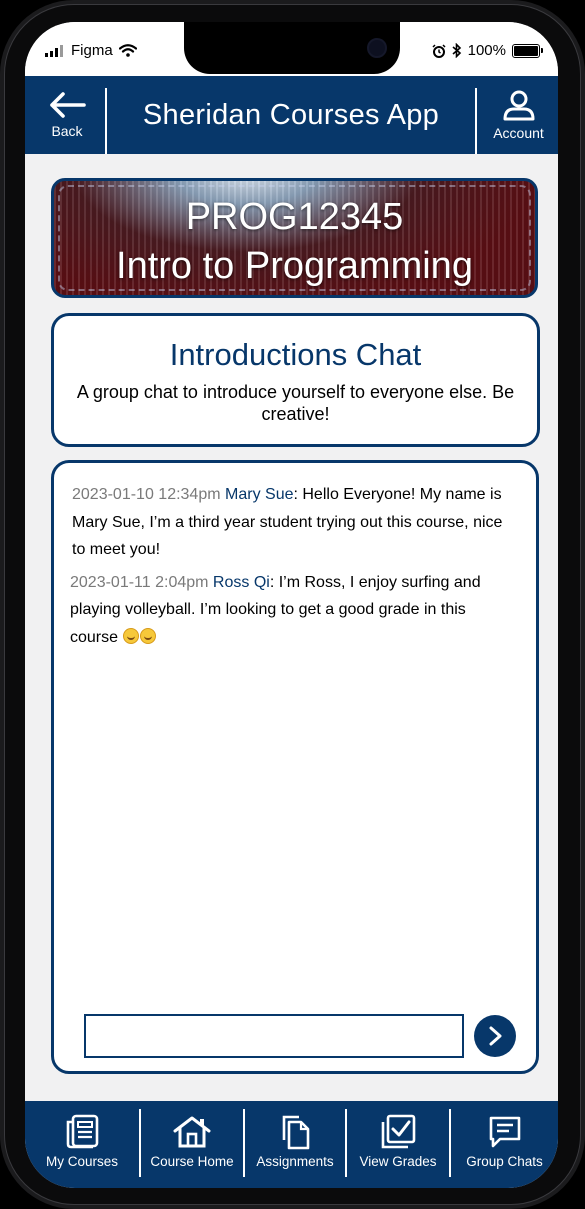  Describe the element at coordinates (296, 1132) in the screenshot. I see `documents-icon` at that location.